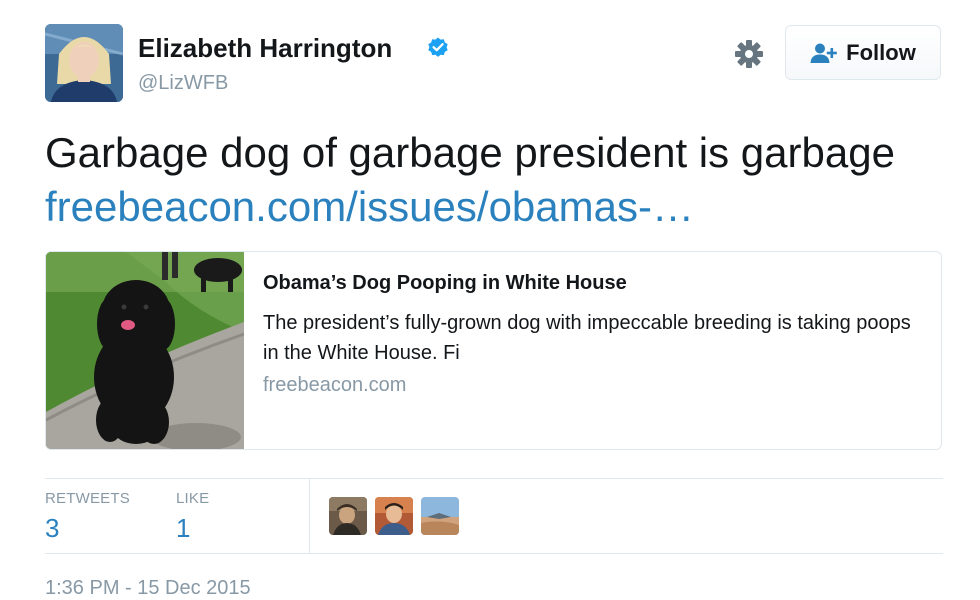 The height and width of the screenshot is (600, 980). Describe the element at coordinates (438, 47) in the screenshot. I see `verified-badge-icon` at that location.